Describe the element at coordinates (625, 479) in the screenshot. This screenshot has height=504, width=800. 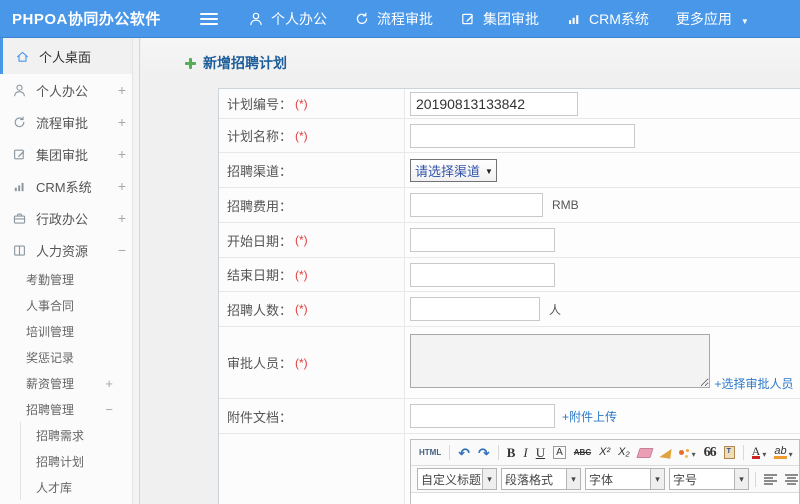
I see `editor-font-family-select: 字体` at that location.